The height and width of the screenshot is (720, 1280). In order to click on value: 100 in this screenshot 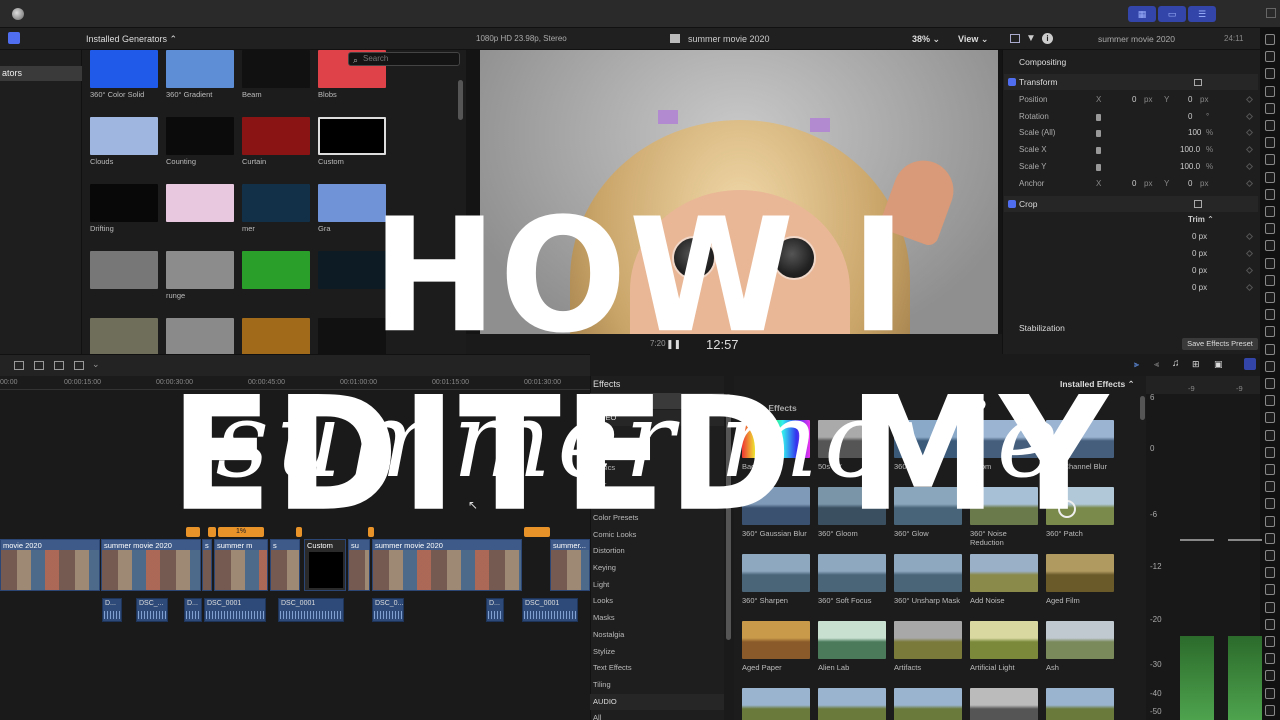, I will do `click(1194, 133)`.